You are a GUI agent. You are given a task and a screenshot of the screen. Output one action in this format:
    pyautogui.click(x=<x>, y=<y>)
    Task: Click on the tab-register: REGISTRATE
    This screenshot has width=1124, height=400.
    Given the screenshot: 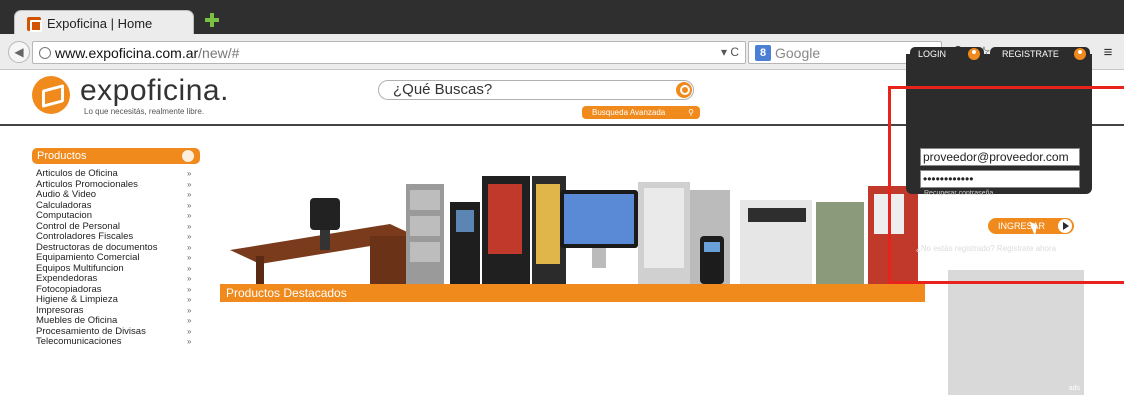 What is the action you would take?
    pyautogui.click(x=1040, y=54)
    